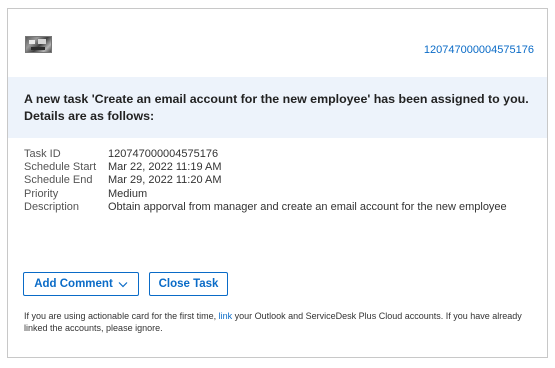 The width and height of the screenshot is (555, 368). I want to click on detail-value: 120747000004575176, so click(163, 154).